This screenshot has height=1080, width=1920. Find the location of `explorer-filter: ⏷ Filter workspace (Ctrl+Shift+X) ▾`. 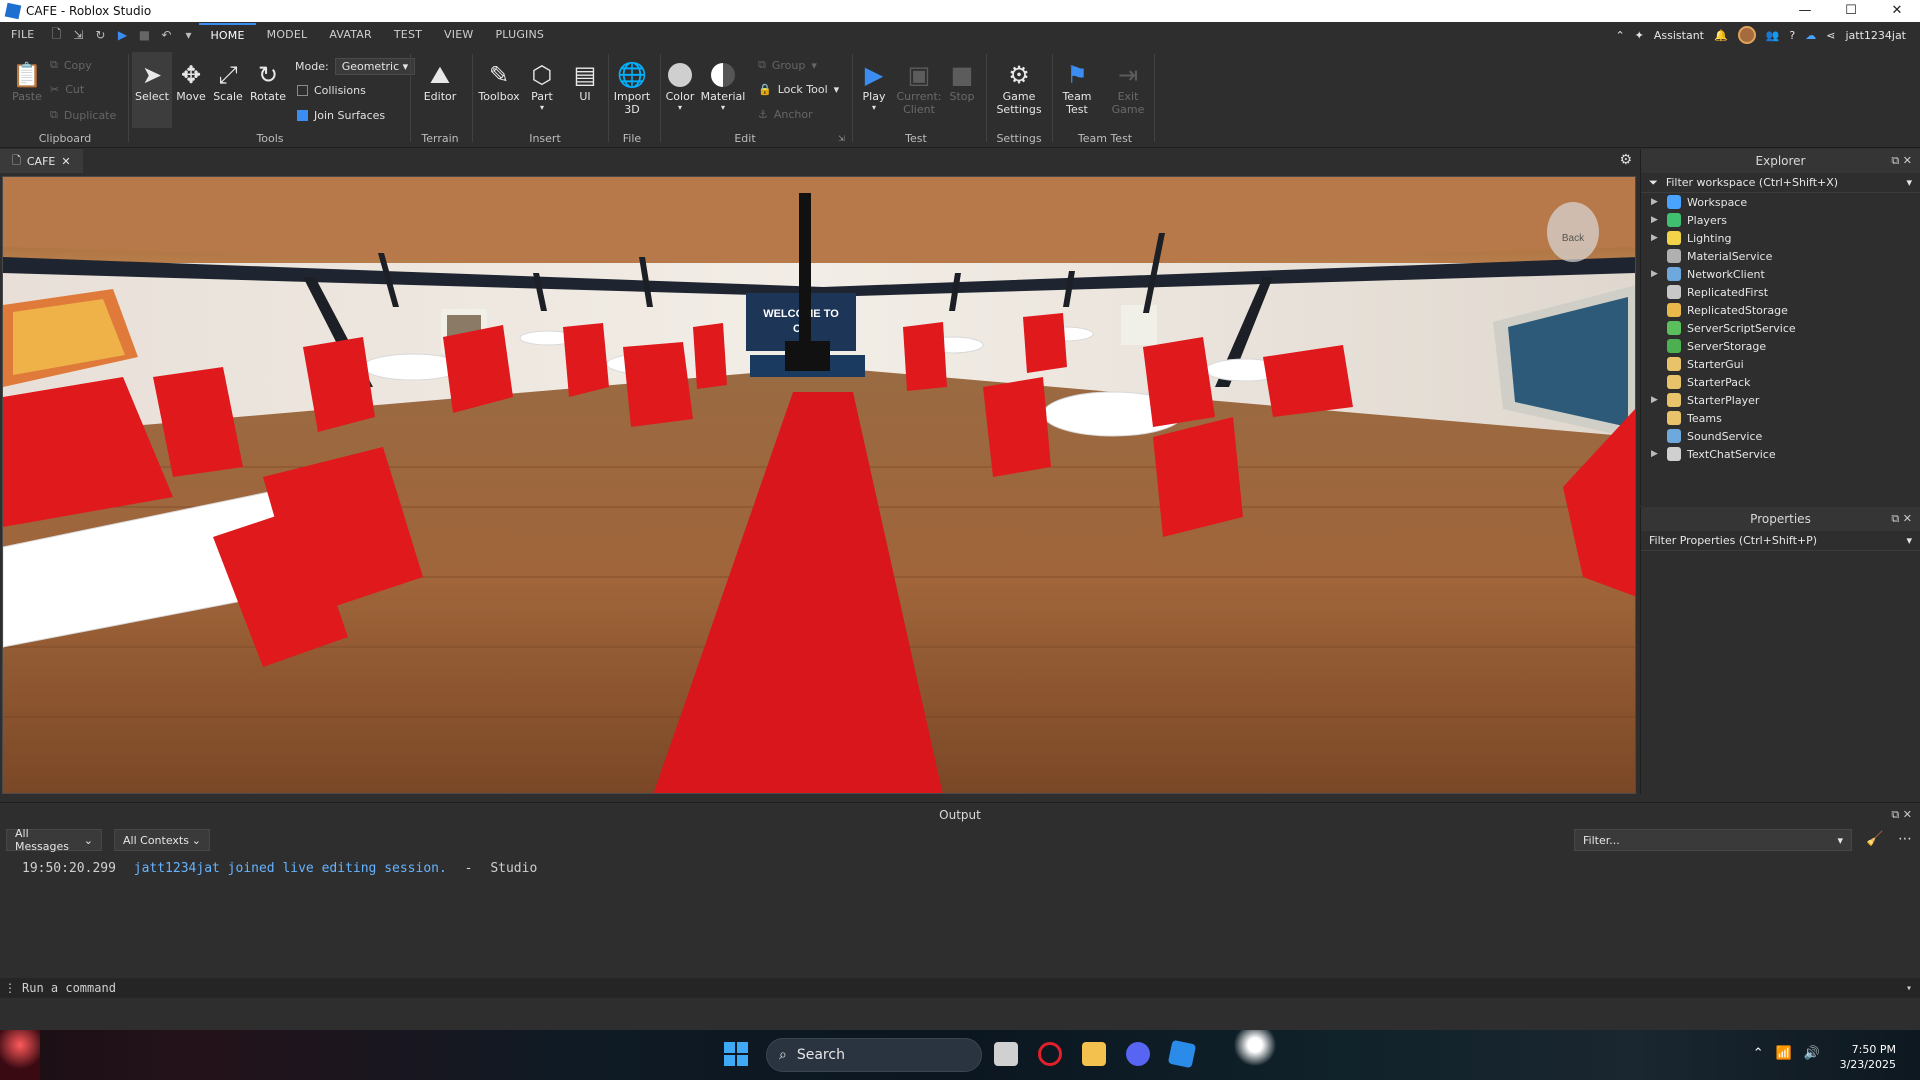

explorer-filter: ⏷ Filter workspace (Ctrl+Shift+X) ▾ is located at coordinates (1780, 183).